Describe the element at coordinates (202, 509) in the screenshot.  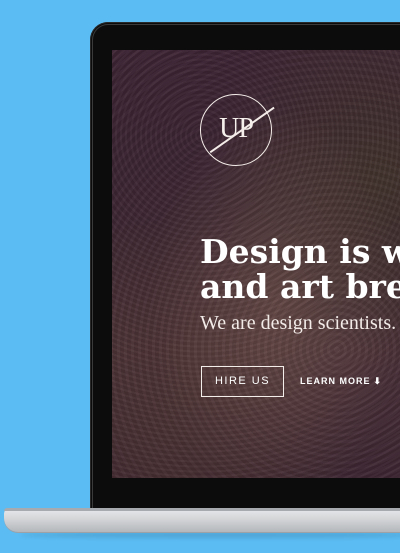
I see `laptop-base-edge` at that location.